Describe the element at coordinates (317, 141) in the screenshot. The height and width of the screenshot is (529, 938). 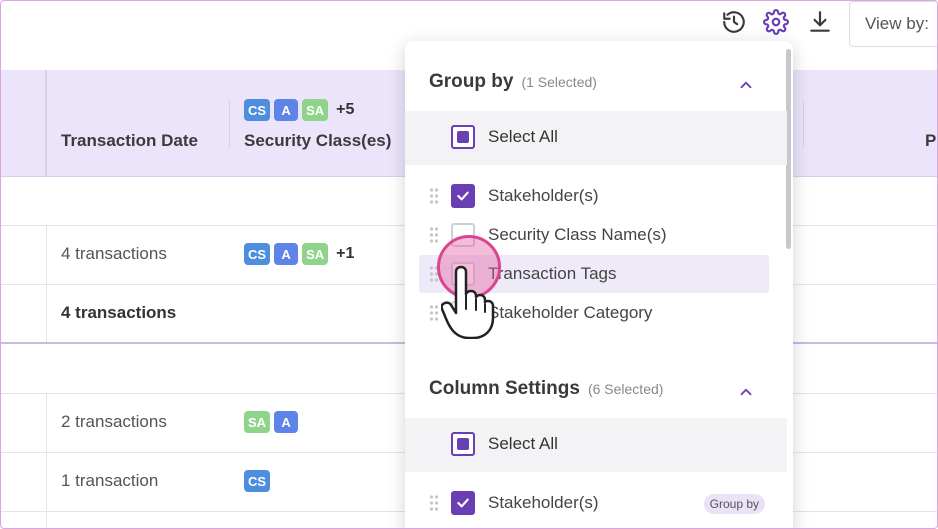
I see `column-header-security-classes: Security Class(es)` at that location.